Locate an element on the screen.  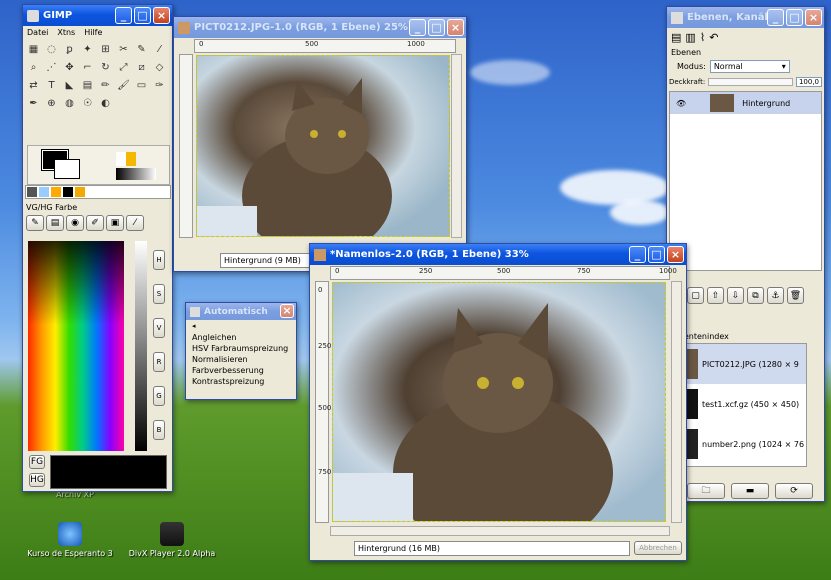
rect-select-tool-icon: ▦ is located at coordinates (33, 49).